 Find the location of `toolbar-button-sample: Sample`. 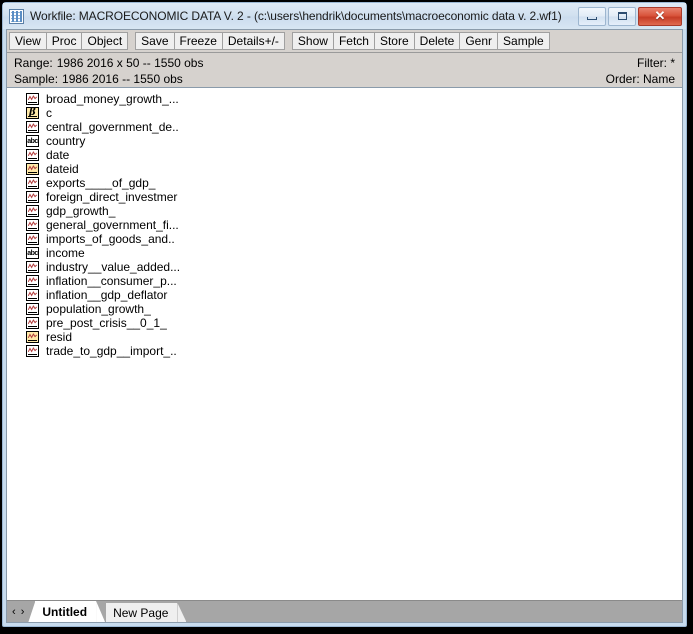

toolbar-button-sample: Sample is located at coordinates (523, 41).